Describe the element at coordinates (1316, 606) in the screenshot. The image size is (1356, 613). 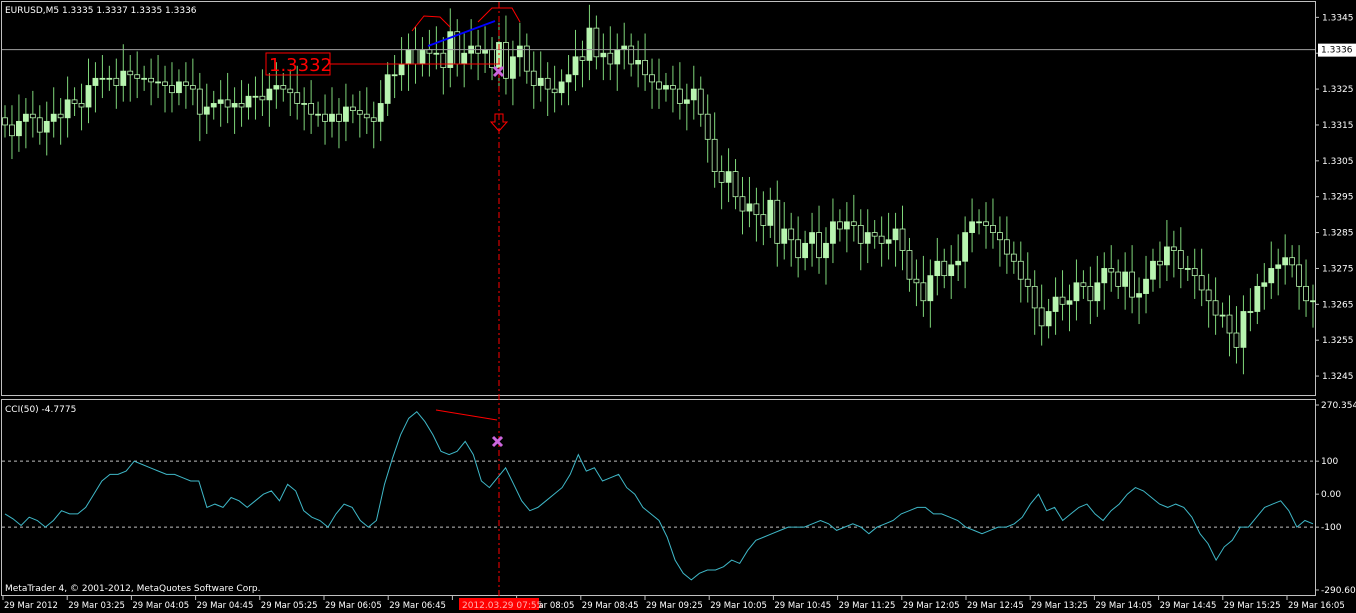
I see `time-tick-label: 29 Mar 16:05` at that location.